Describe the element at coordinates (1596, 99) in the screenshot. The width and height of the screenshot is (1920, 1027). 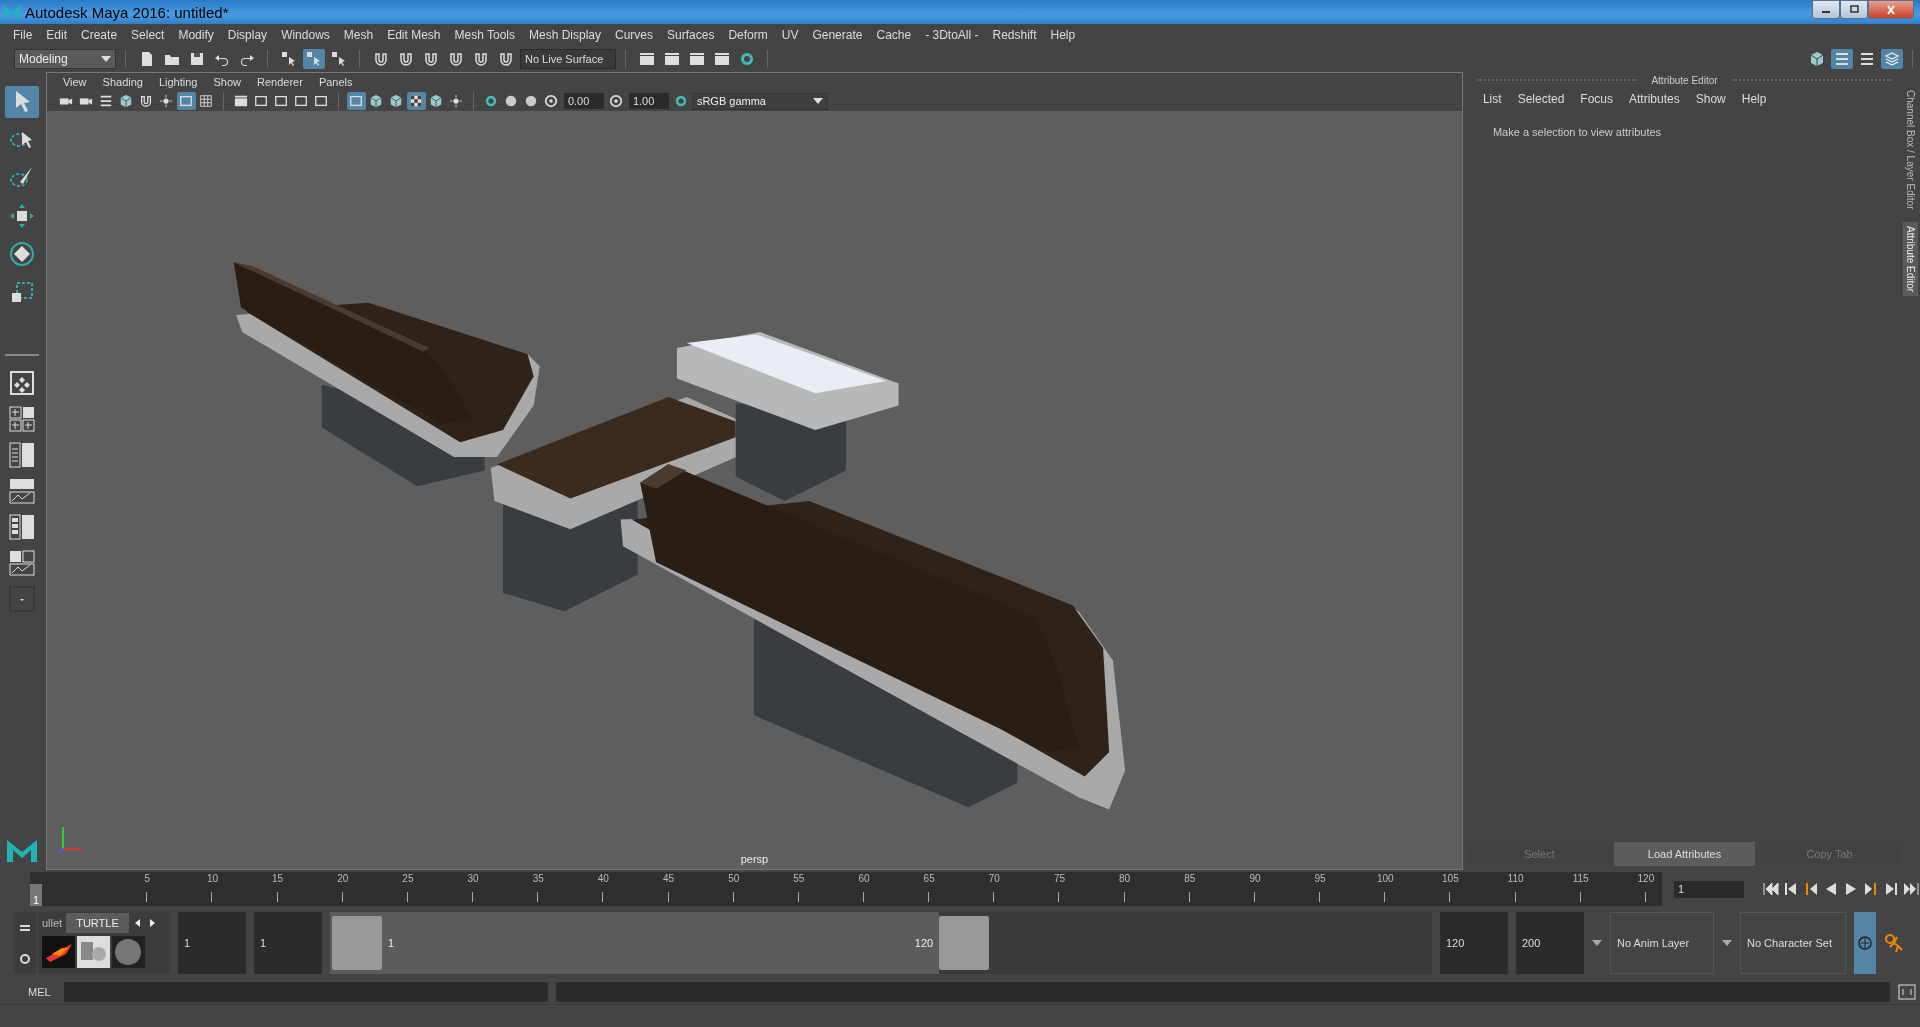
I see `attribute-menu-item: Focus` at that location.